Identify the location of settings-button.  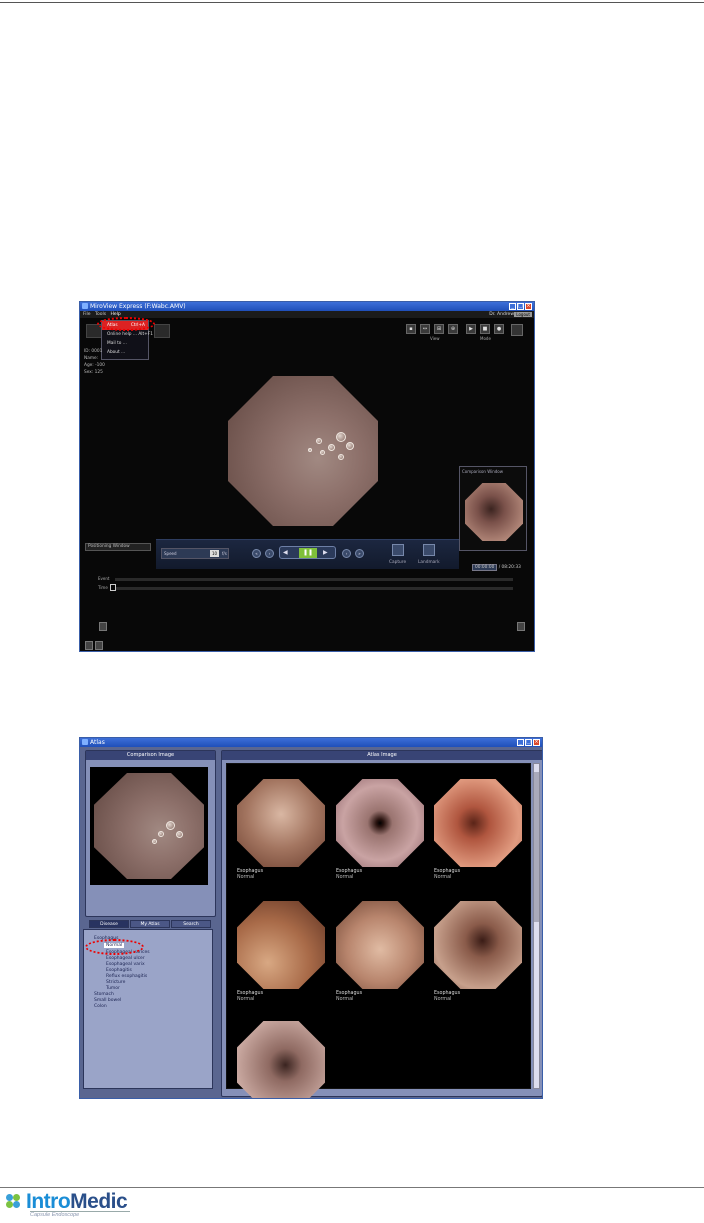
(517, 330).